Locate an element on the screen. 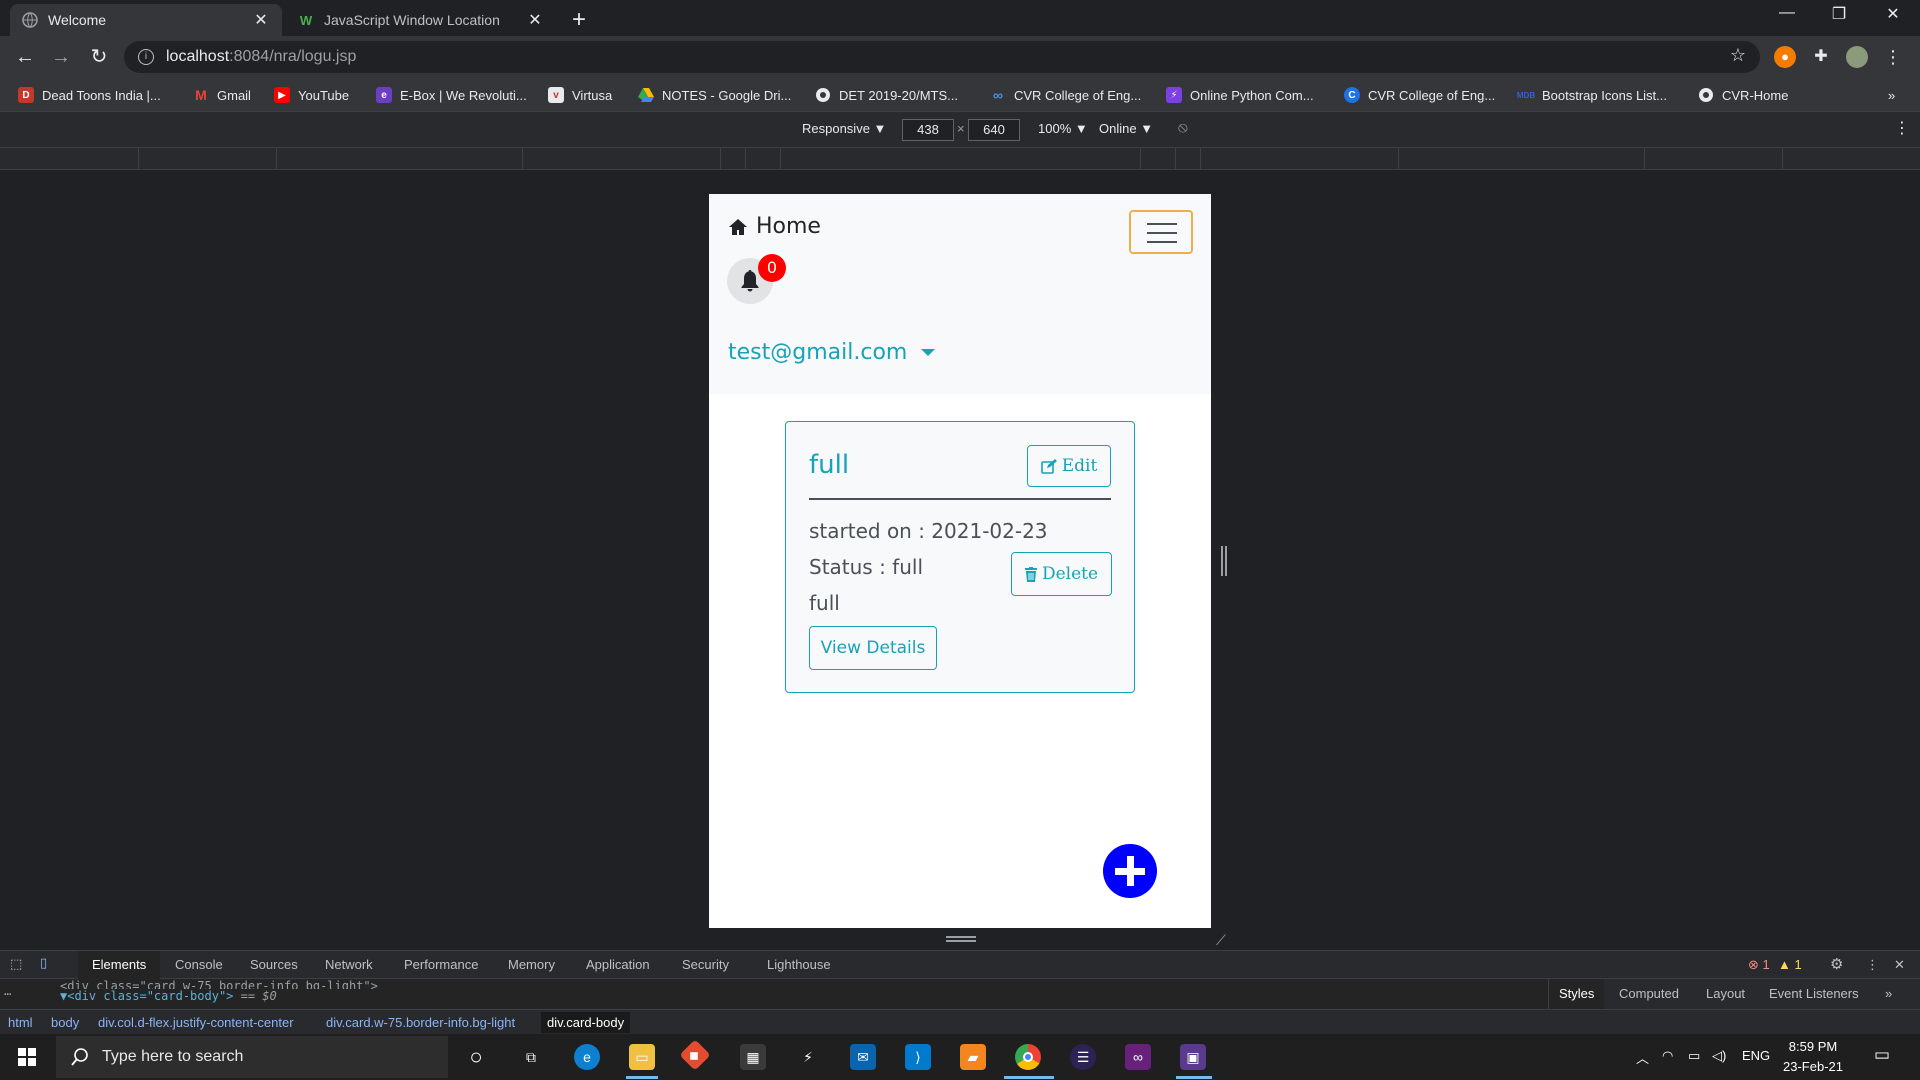 This screenshot has height=1080, width=1920. devtools-settings-gear-icon: ⚙ is located at coordinates (1836, 964).